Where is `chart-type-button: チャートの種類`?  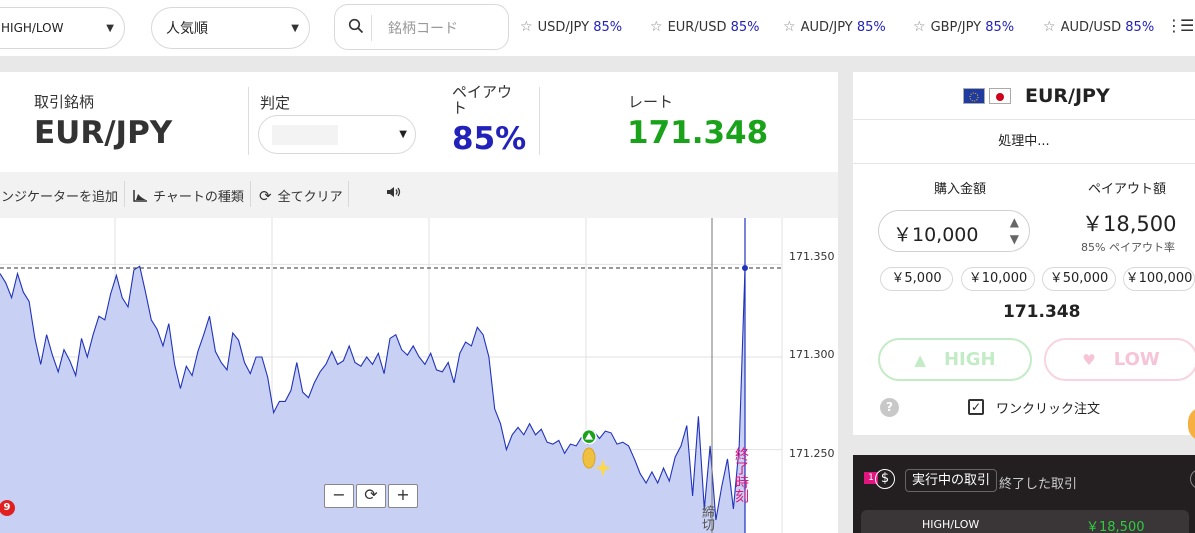
chart-type-button: チャートの種類 is located at coordinates (188, 195).